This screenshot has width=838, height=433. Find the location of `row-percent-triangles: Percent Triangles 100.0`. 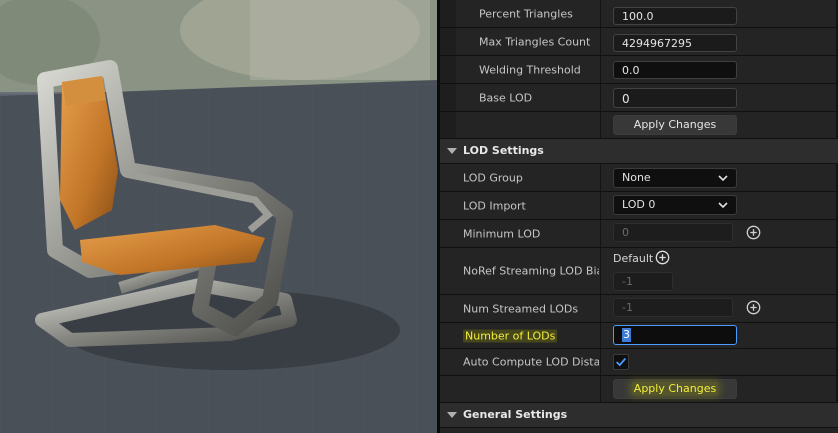

row-percent-triangles: Percent Triangles 100.0 is located at coordinates (639, 14).